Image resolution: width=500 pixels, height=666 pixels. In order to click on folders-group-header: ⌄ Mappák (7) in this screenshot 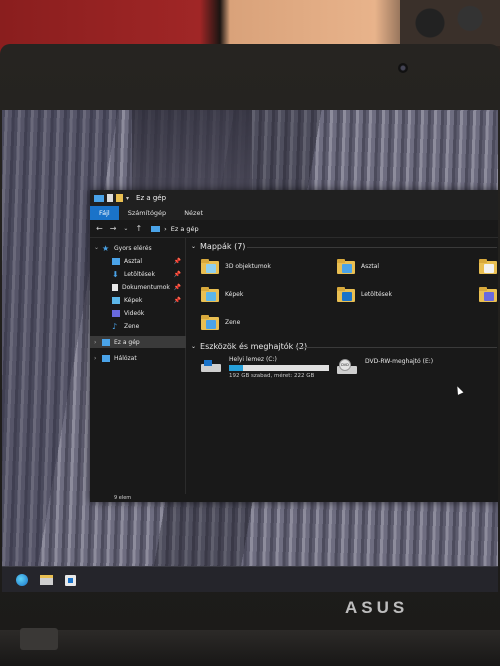, I will do `click(218, 246)`.